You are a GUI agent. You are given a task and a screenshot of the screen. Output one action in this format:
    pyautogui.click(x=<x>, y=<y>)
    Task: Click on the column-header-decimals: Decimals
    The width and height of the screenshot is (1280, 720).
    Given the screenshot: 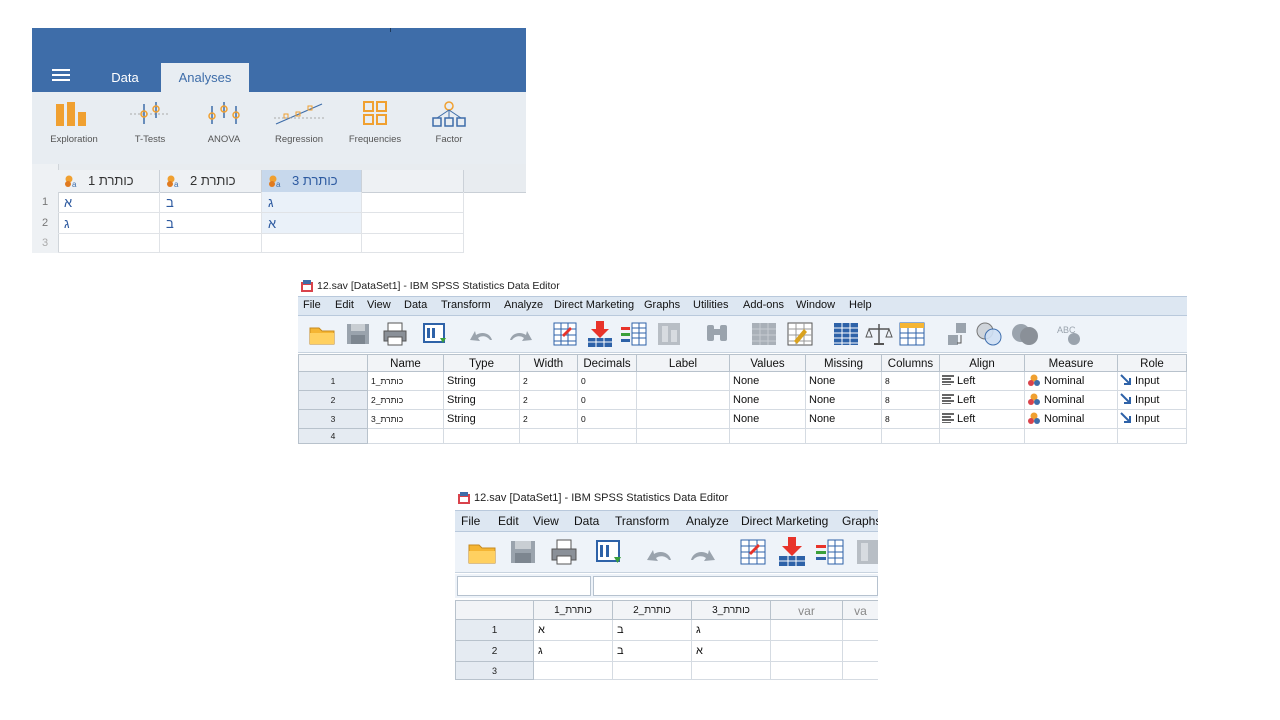 What is the action you would take?
    pyautogui.click(x=607, y=363)
    